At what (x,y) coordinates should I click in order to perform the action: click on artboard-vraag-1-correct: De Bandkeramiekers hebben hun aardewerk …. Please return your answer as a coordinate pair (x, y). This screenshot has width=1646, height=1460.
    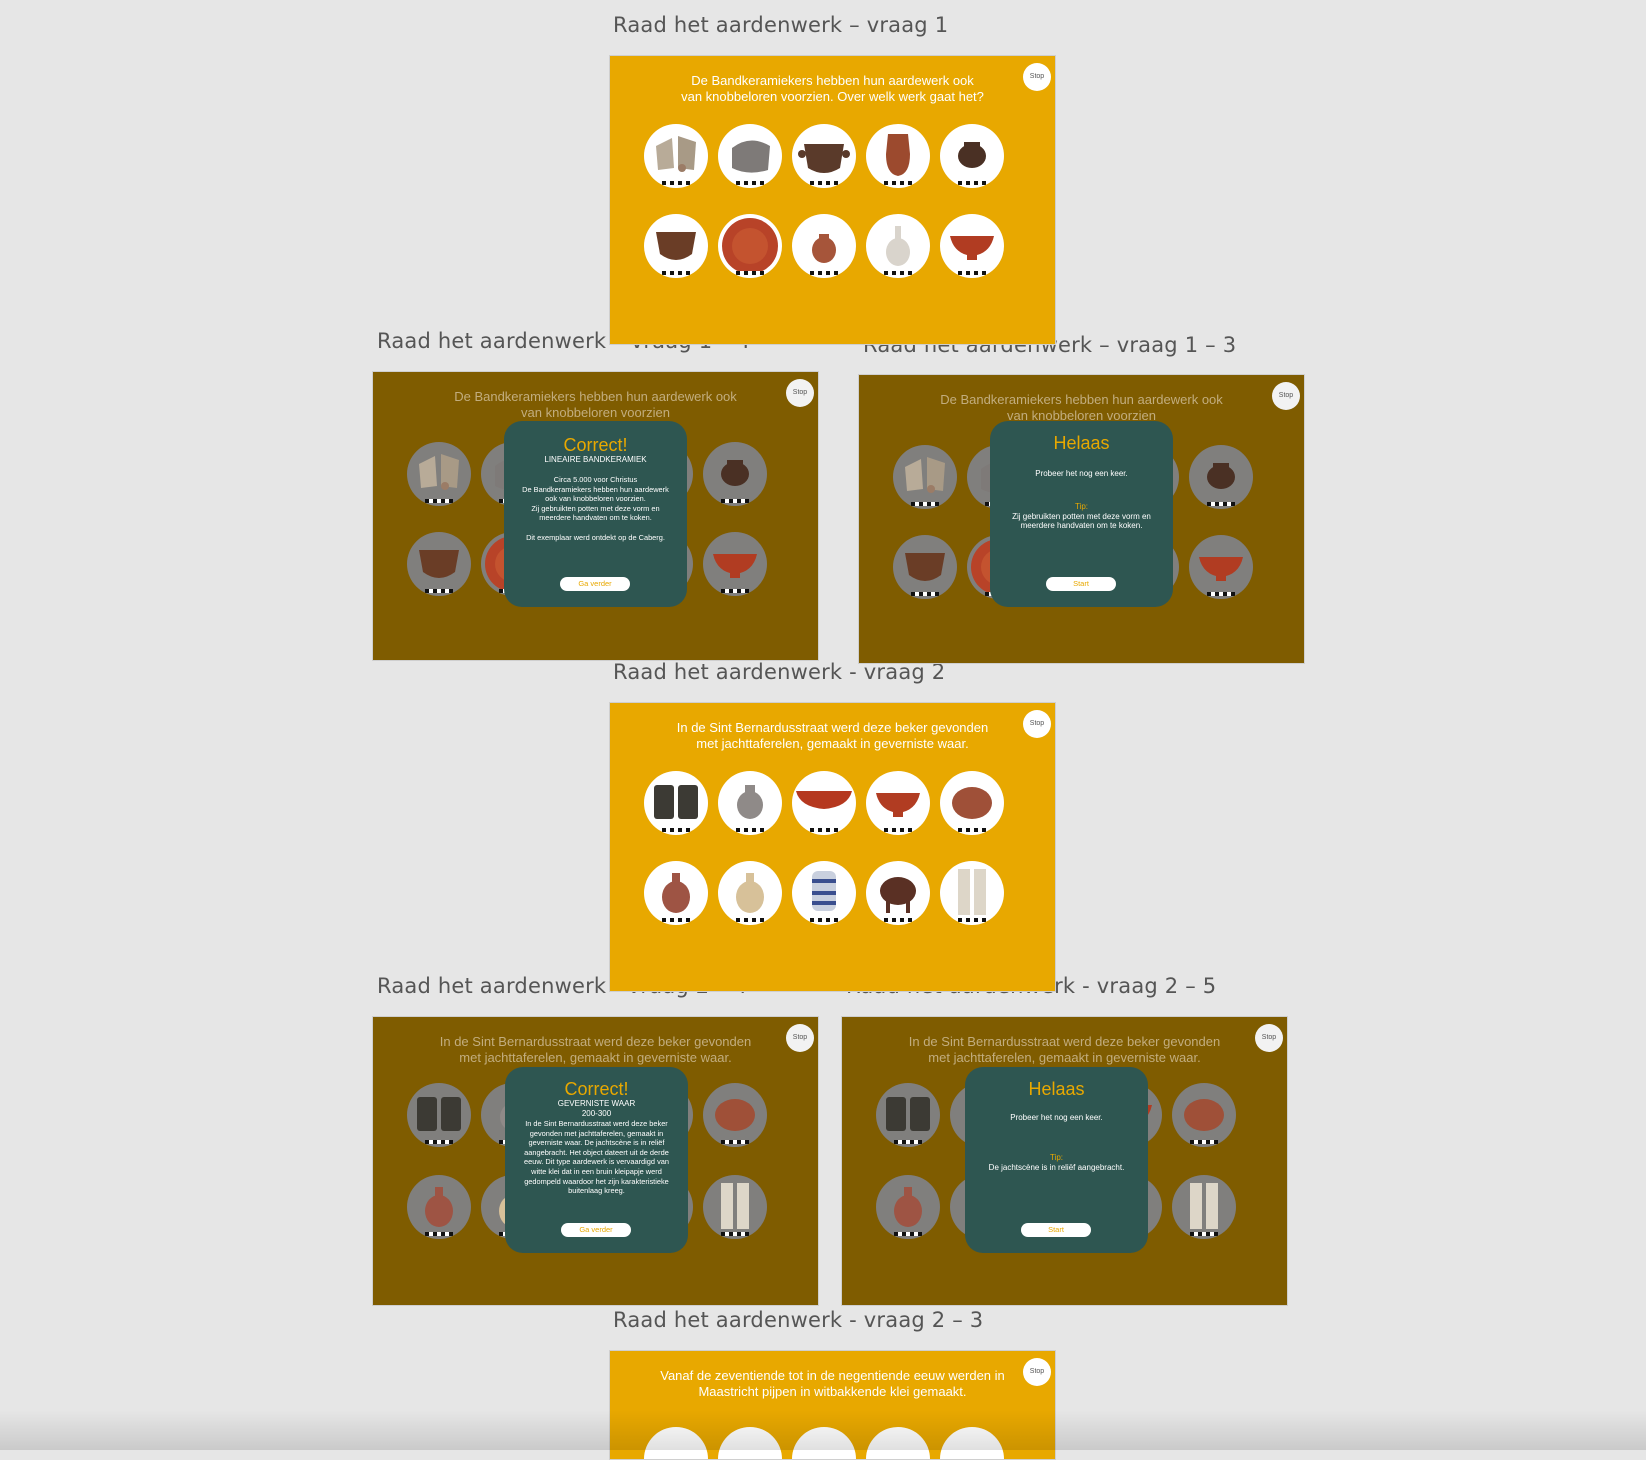
    Looking at the image, I should click on (595, 516).